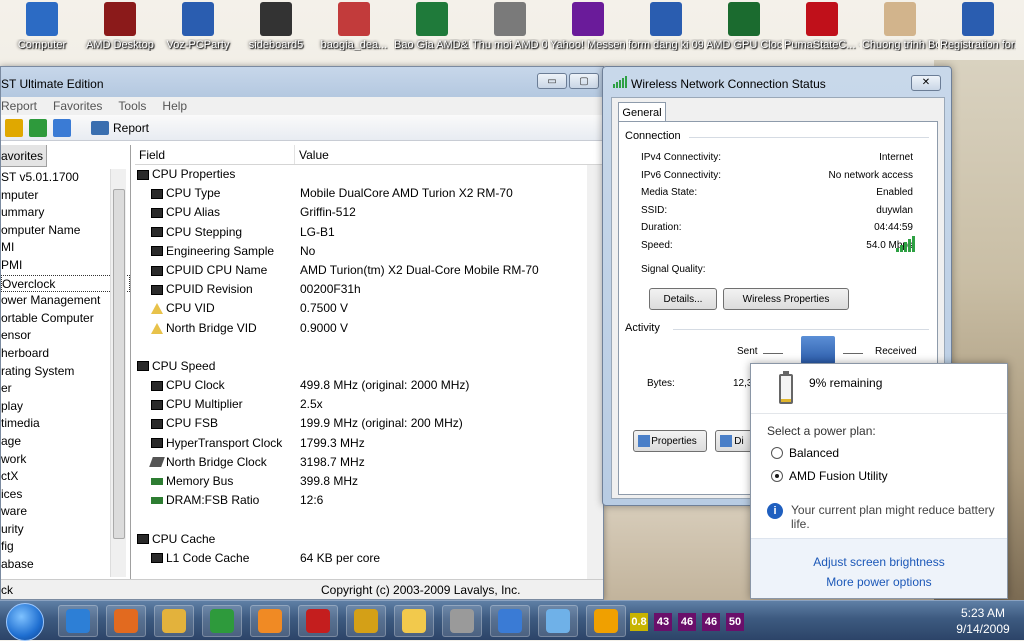  What do you see at coordinates (24, 156) in the screenshot?
I see `favorites-tab: avorites` at bounding box center [24, 156].